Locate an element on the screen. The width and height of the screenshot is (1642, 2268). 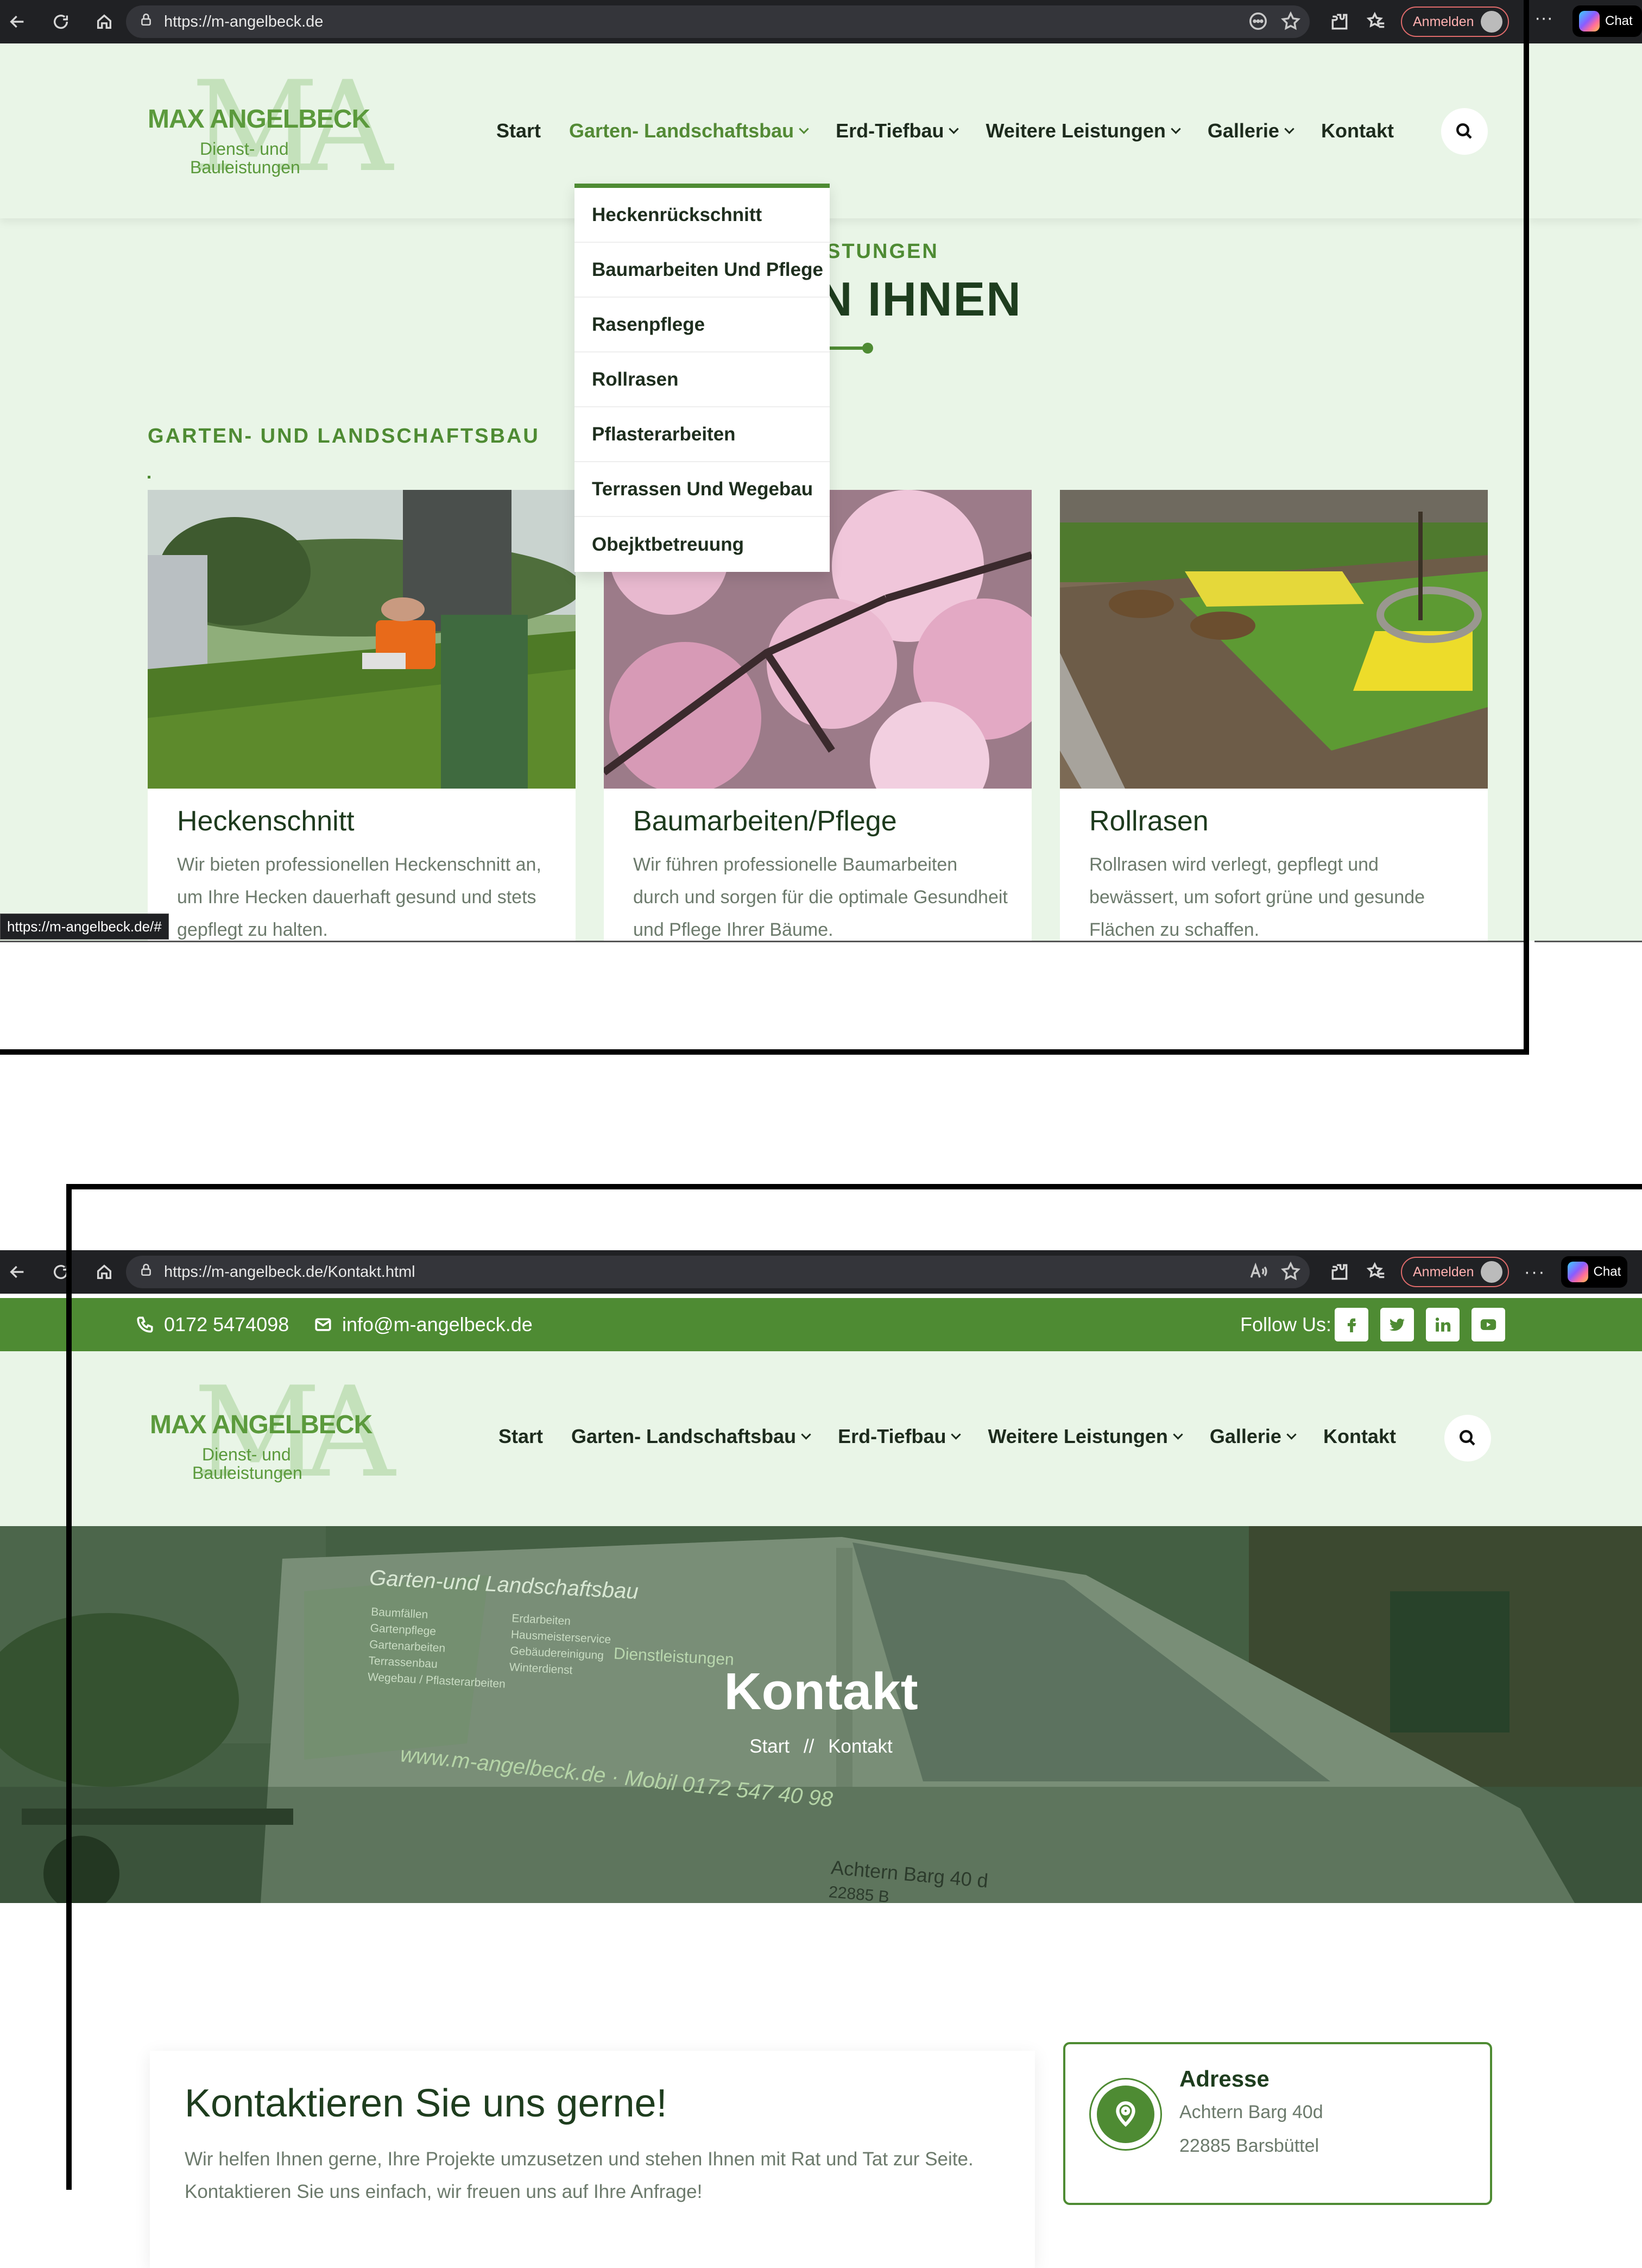
linkedin-icon is located at coordinates (1443, 1324).